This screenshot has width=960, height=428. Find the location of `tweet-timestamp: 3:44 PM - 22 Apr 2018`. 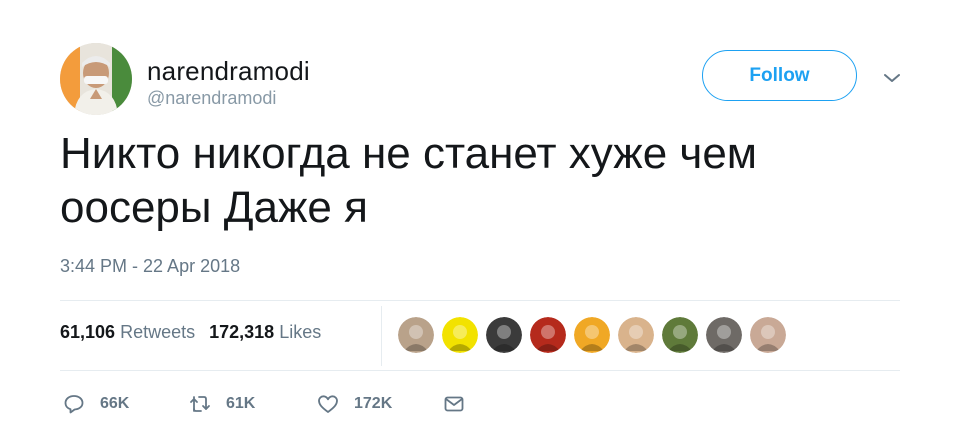

tweet-timestamp: 3:44 PM - 22 Apr 2018 is located at coordinates (150, 266).